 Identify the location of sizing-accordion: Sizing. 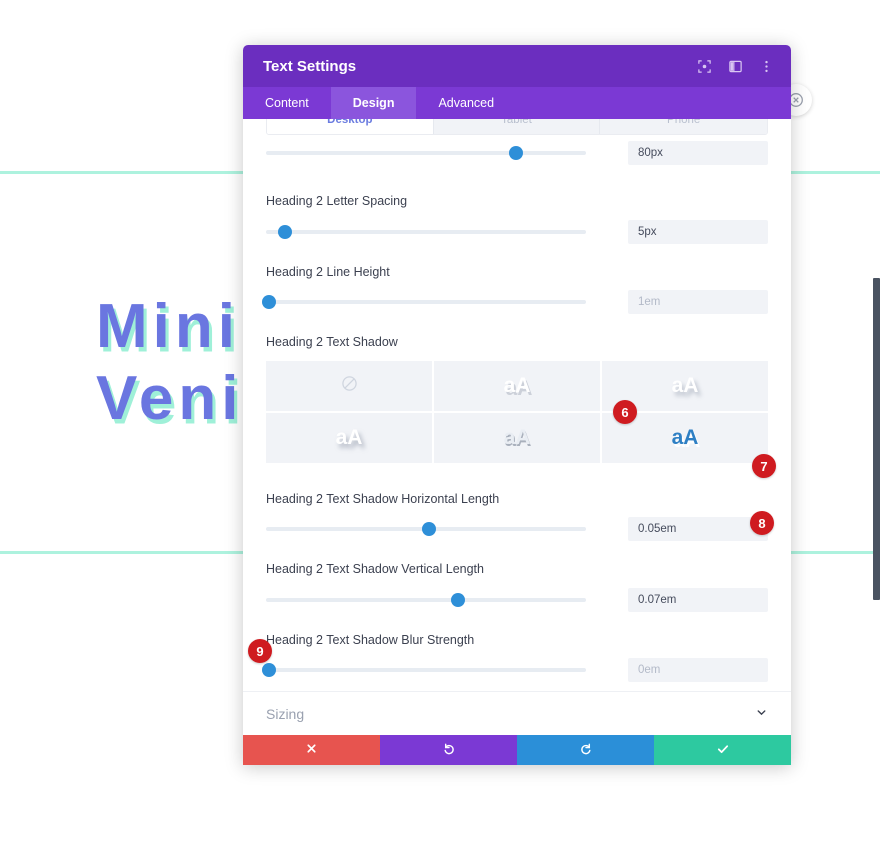
(517, 713).